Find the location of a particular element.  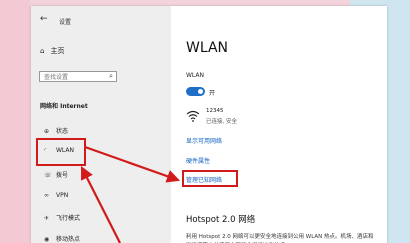

sidebar-item-label: VPN is located at coordinates (62, 195).